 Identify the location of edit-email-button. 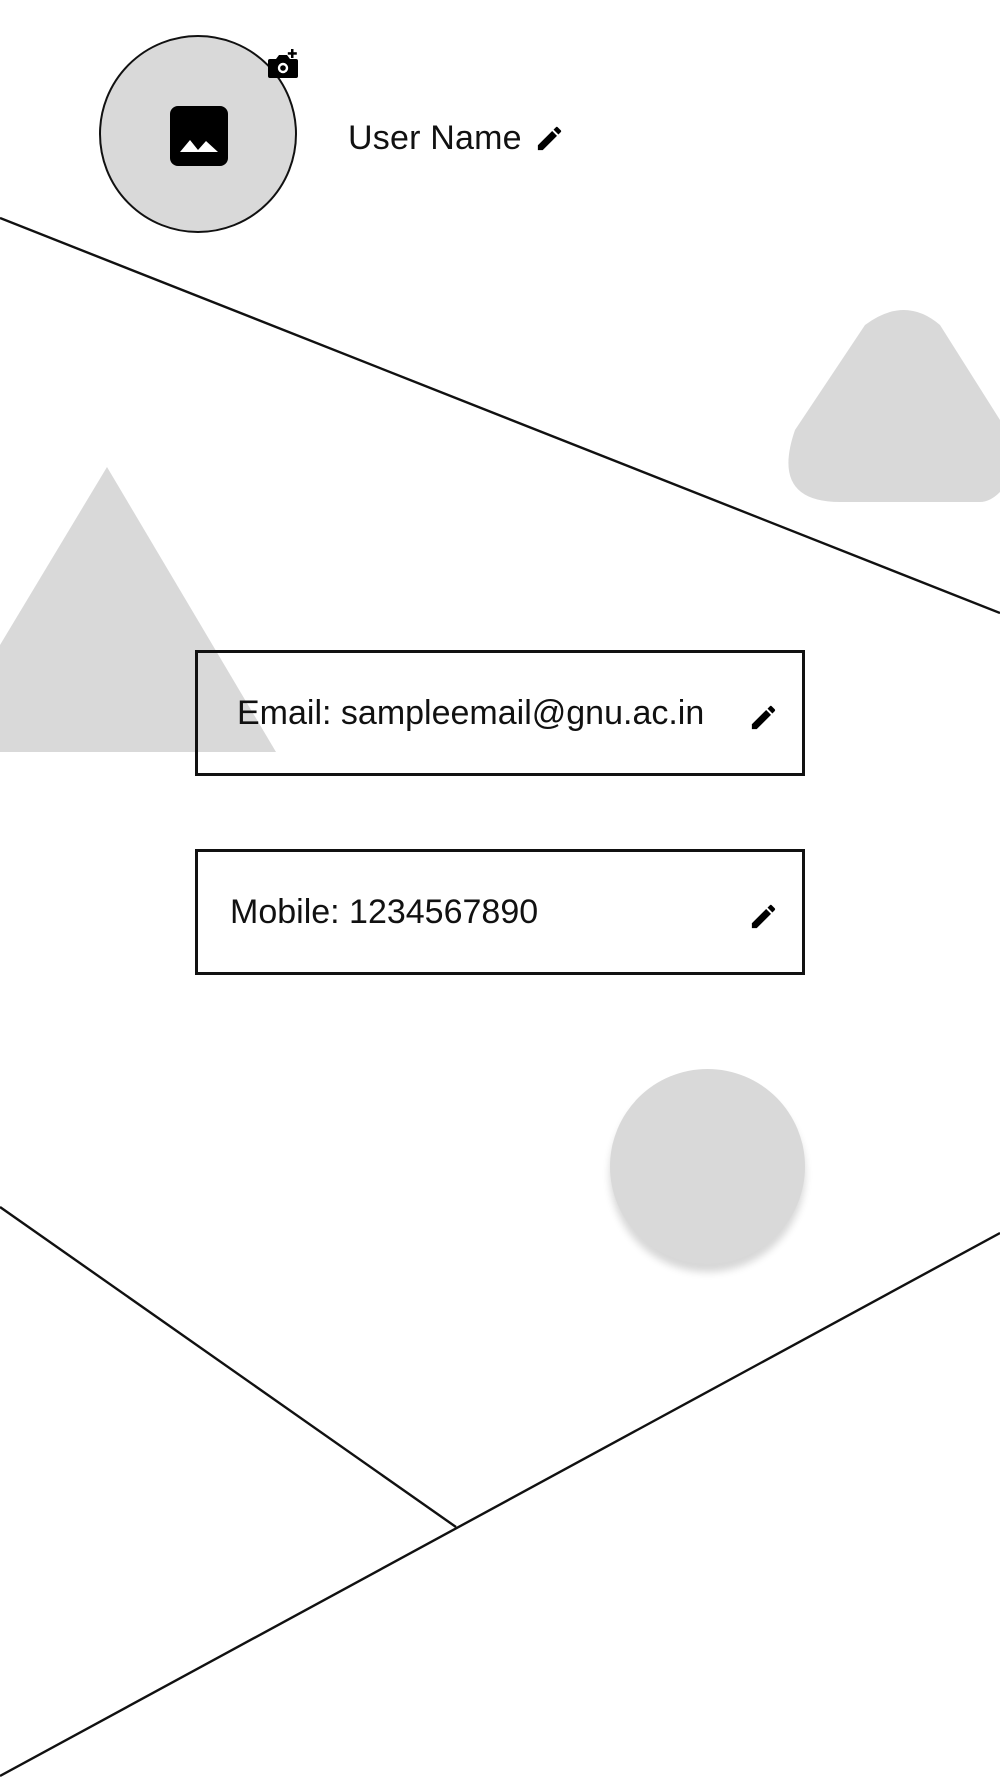
(763, 717).